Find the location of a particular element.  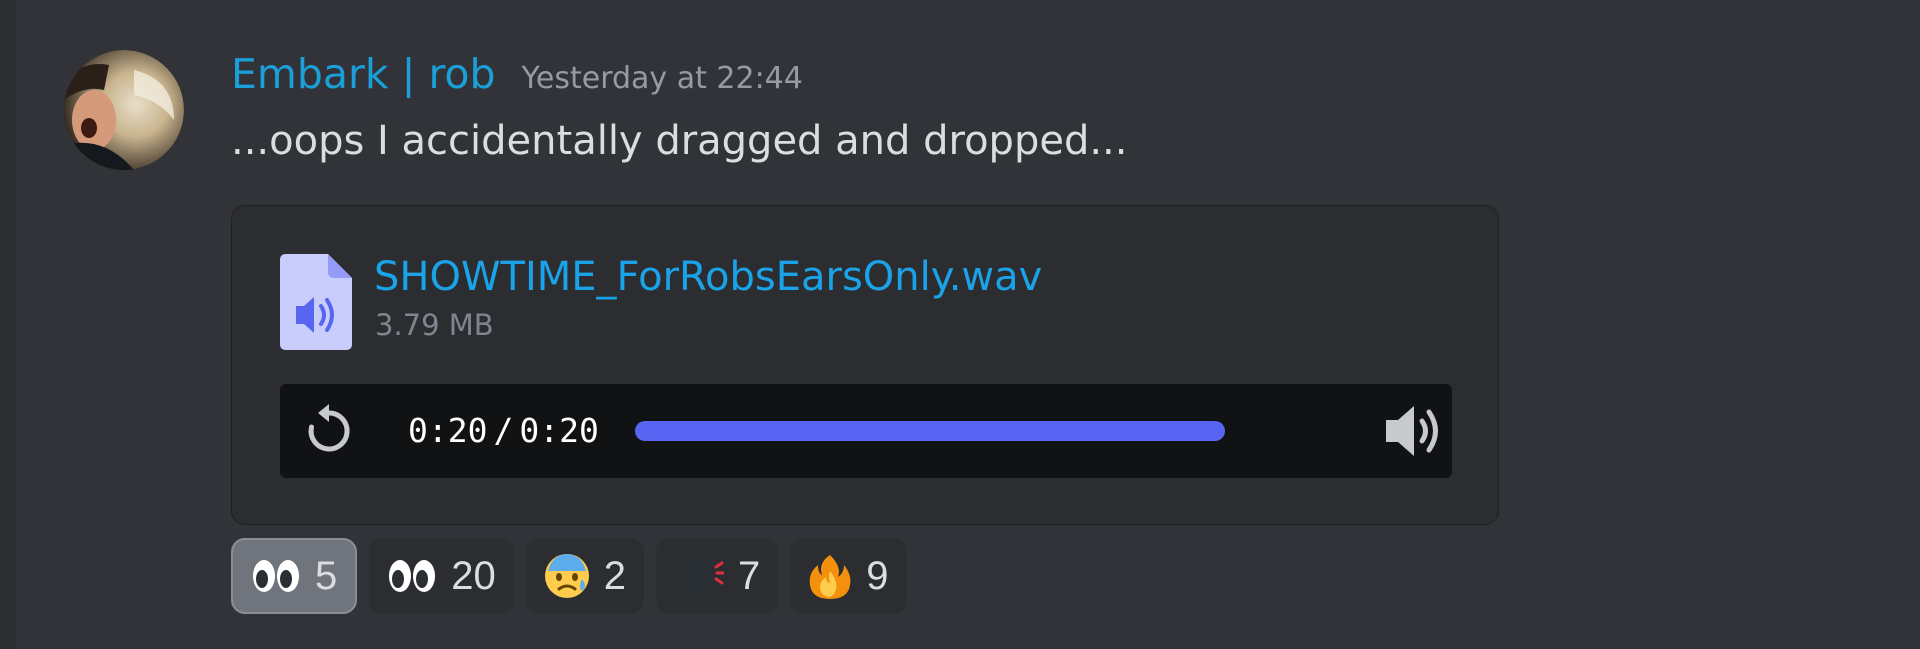

file-name-link: SHOWTIME_ForRobsEarsOnly.wav is located at coordinates (708, 277).